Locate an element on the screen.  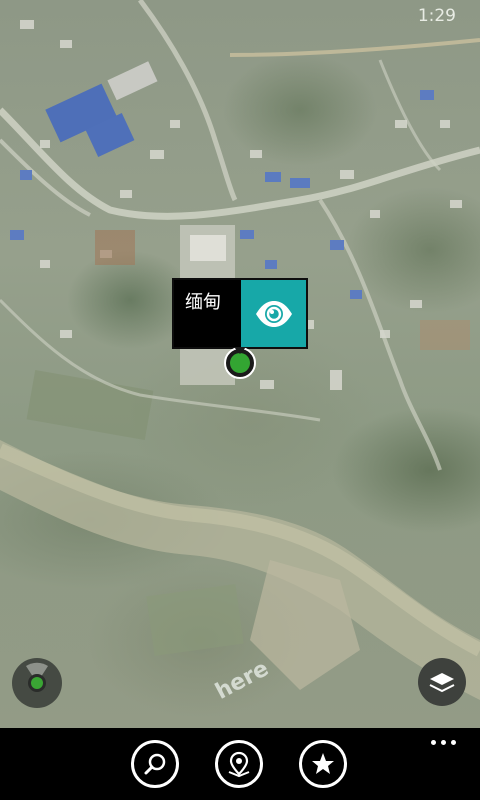
map-layers-button is located at coordinates (442, 682).